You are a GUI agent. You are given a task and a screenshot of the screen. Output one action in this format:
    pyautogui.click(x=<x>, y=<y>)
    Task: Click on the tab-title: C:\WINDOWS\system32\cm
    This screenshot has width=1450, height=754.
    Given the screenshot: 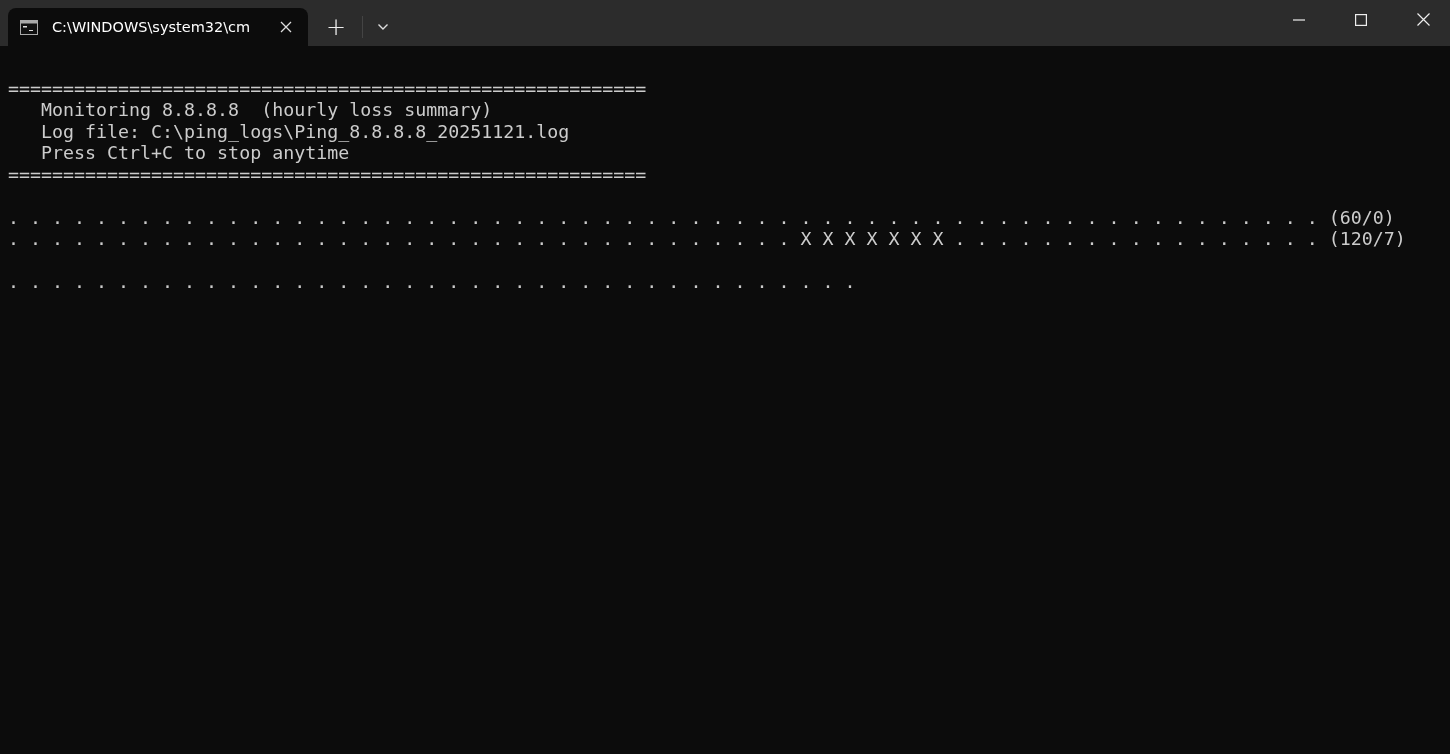 What is the action you would take?
    pyautogui.click(x=152, y=27)
    